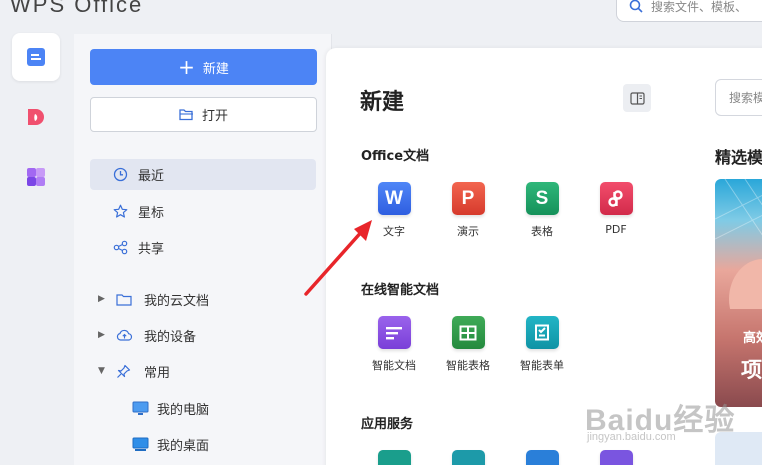 The width and height of the screenshot is (762, 465). Describe the element at coordinates (699, 7) in the screenshot. I see `global-search-placeholder: 搜索文件、模板、` at that location.